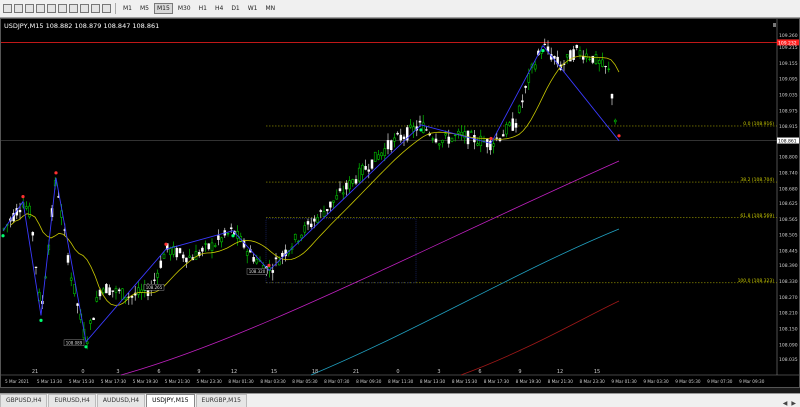 Image resolution: width=800 pixels, height=407 pixels. What do you see at coordinates (127, 8) in the screenshot?
I see `timeframe-m1-button: M1` at bounding box center [127, 8].